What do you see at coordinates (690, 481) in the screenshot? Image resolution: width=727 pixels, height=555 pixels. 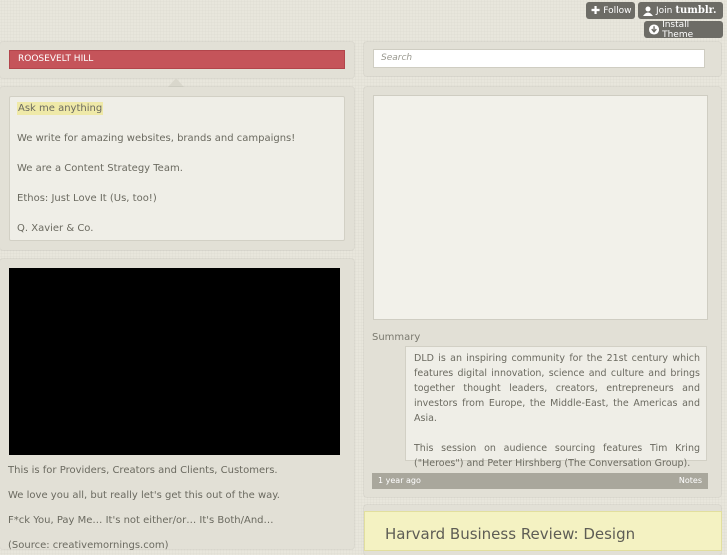 I see `notes-link: Notes` at bounding box center [690, 481].